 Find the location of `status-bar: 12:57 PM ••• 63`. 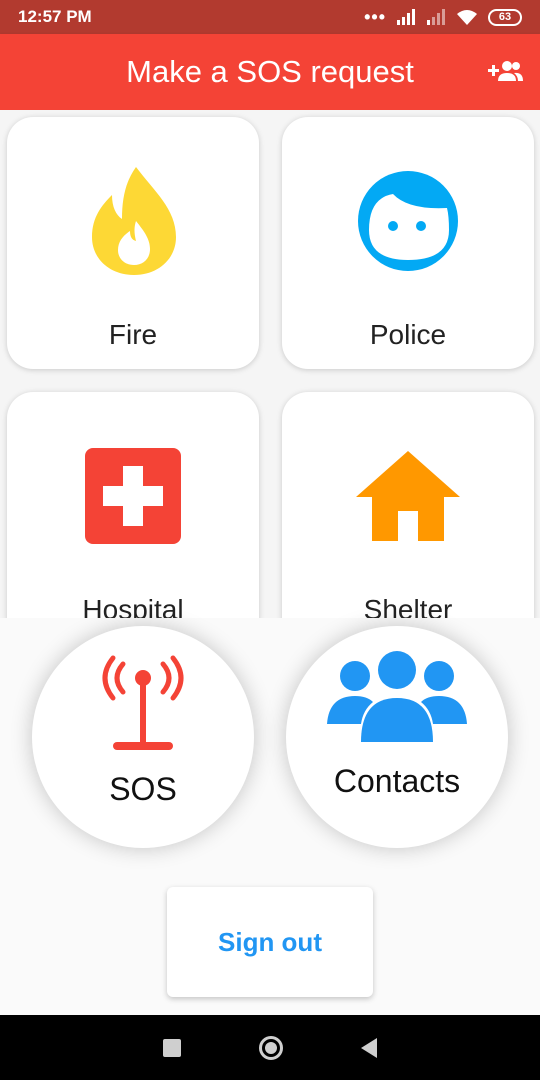

status-bar: 12:57 PM ••• 63 is located at coordinates (270, 17).